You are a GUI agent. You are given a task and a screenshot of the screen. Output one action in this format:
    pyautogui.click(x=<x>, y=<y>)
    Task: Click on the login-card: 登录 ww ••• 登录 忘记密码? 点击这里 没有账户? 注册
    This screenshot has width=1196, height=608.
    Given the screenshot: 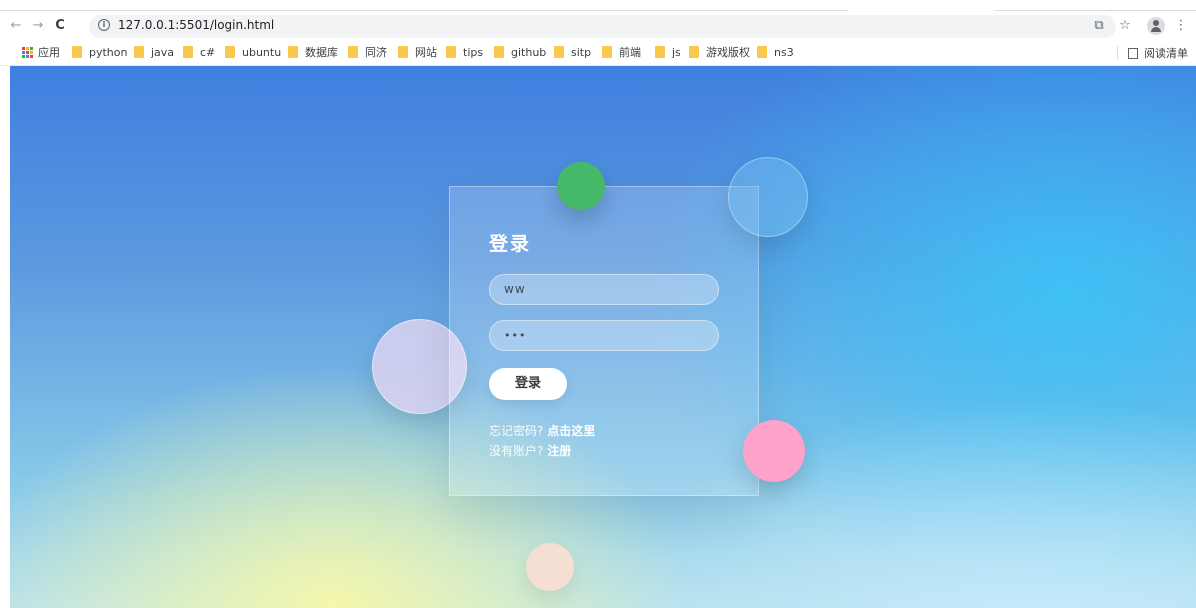 What is the action you would take?
    pyautogui.click(x=604, y=341)
    